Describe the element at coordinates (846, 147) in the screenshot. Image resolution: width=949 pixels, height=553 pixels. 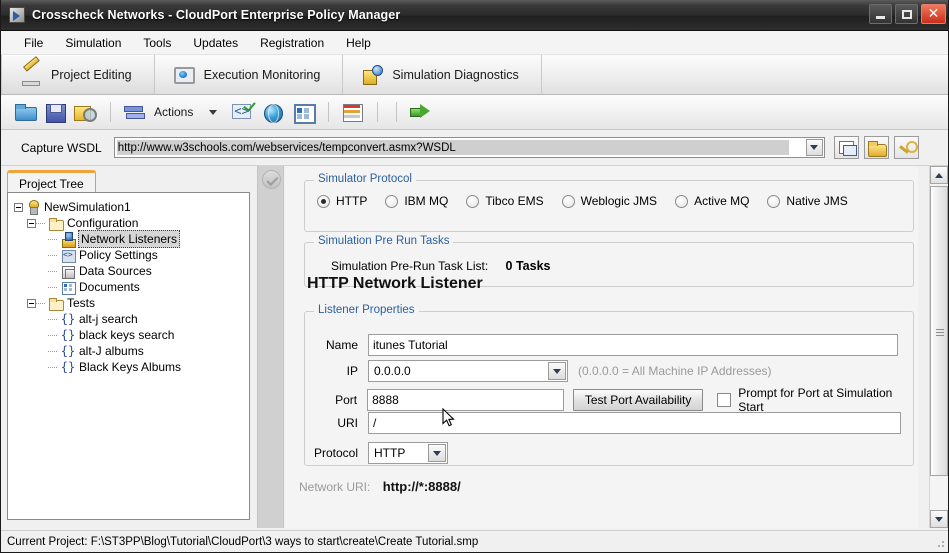
I see `capture-icon` at that location.